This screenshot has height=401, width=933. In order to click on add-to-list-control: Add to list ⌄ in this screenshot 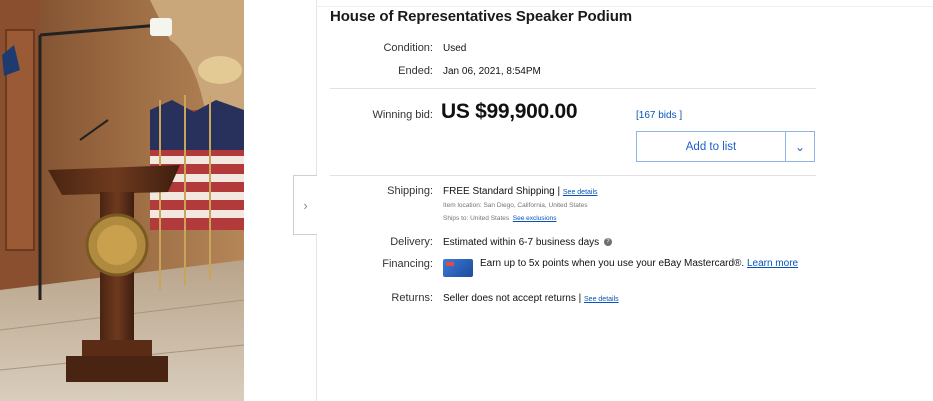, I will do `click(725, 146)`.